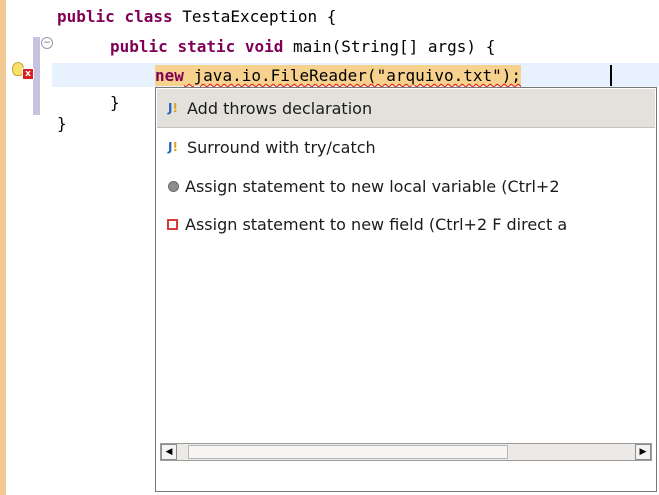  What do you see at coordinates (406, 108) in the screenshot?
I see `quickfix-item-add-throws: J! Add throws declaration` at bounding box center [406, 108].